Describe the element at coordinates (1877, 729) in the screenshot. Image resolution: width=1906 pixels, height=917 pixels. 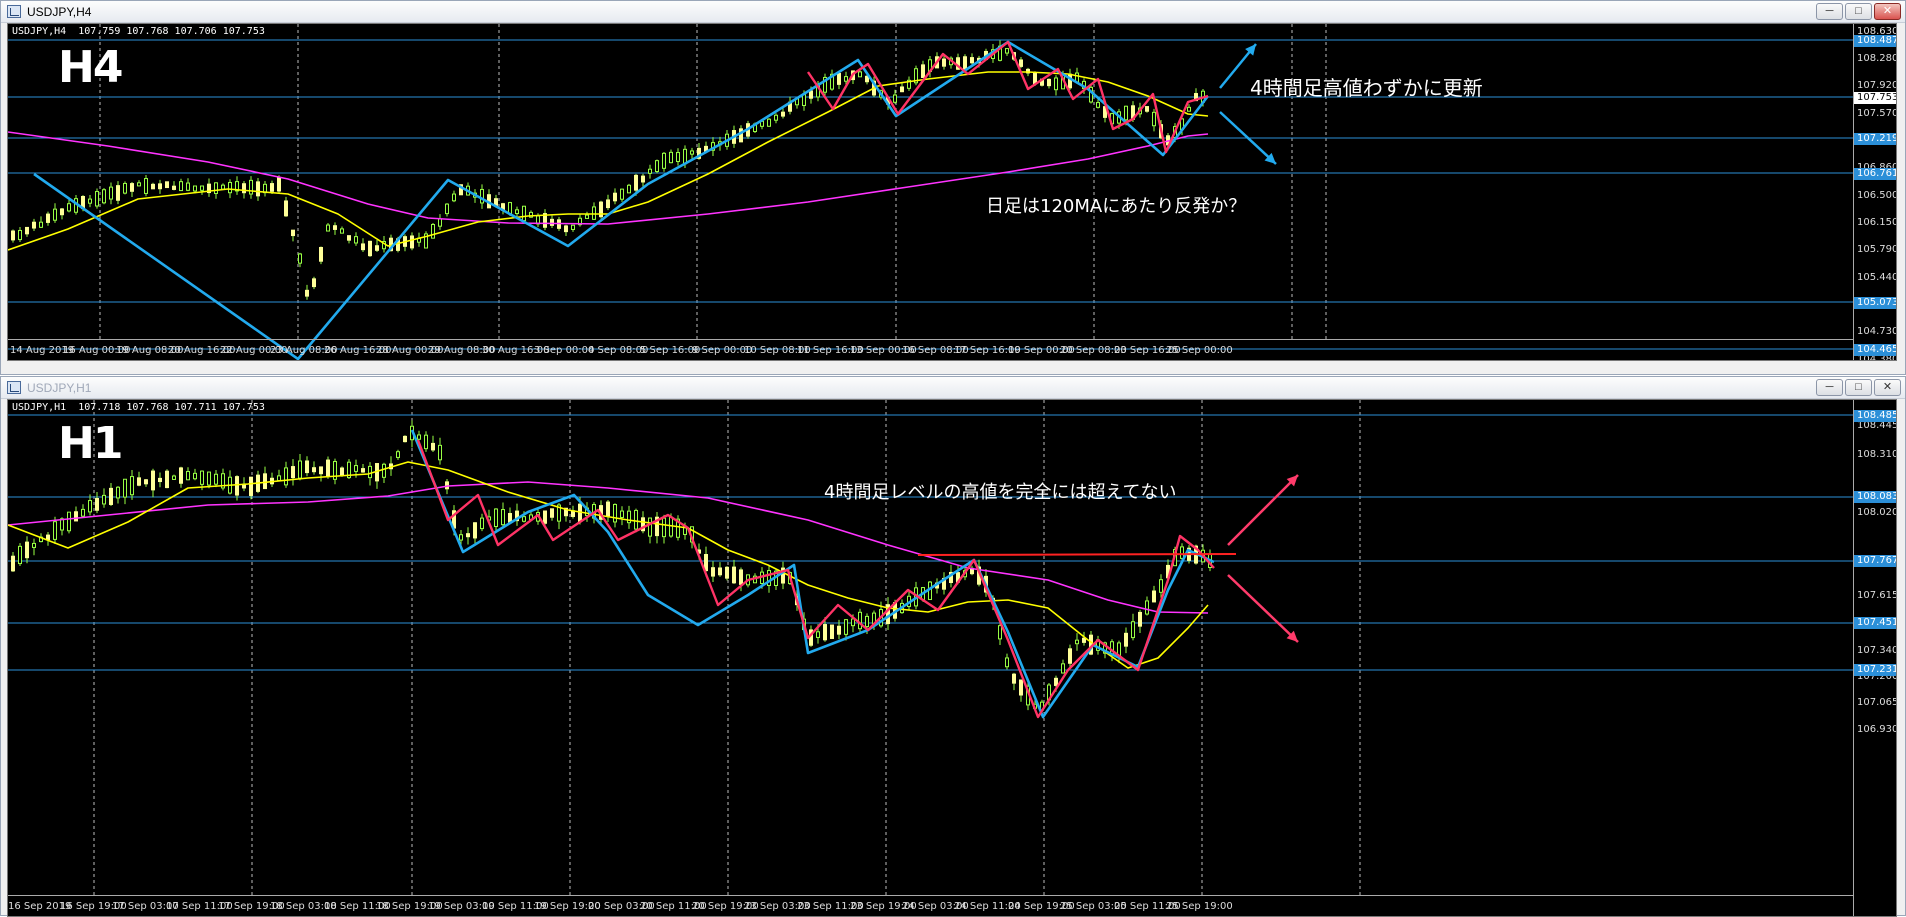
I see `price-tick-label: 106.930` at that location.